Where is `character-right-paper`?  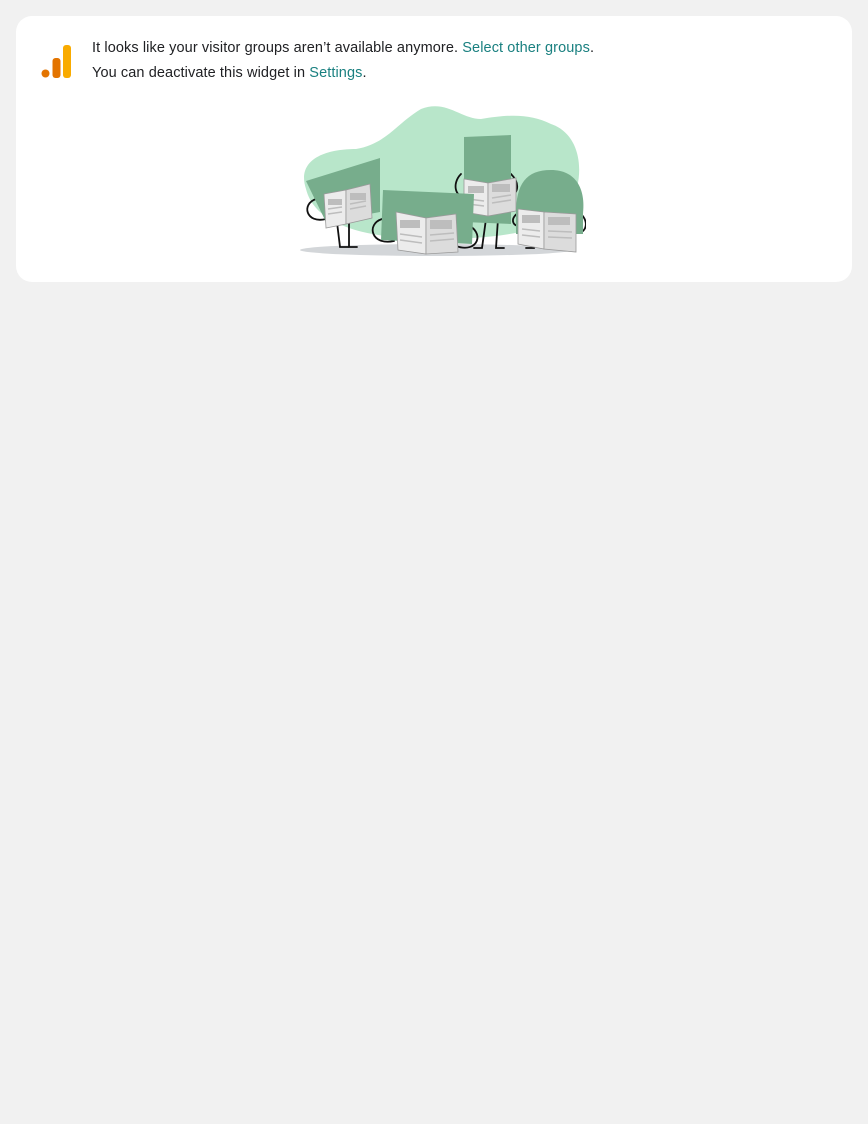
character-right-paper is located at coordinates (547, 230).